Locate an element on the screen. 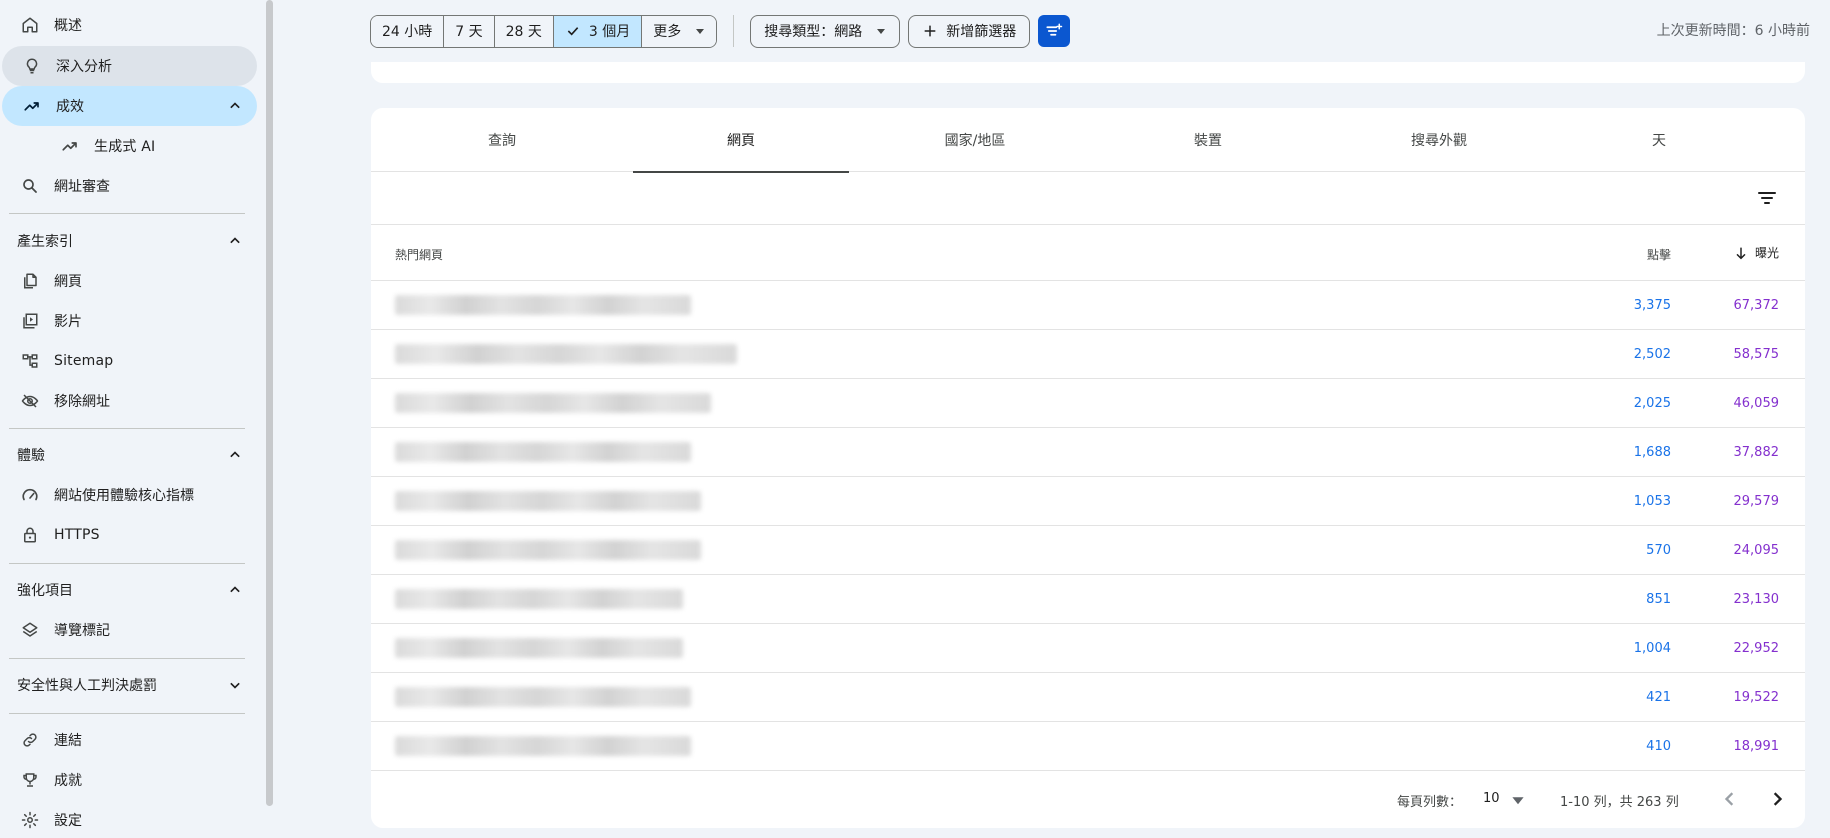 The image size is (1830, 838). tab-dates: 天 is located at coordinates (1659, 140).